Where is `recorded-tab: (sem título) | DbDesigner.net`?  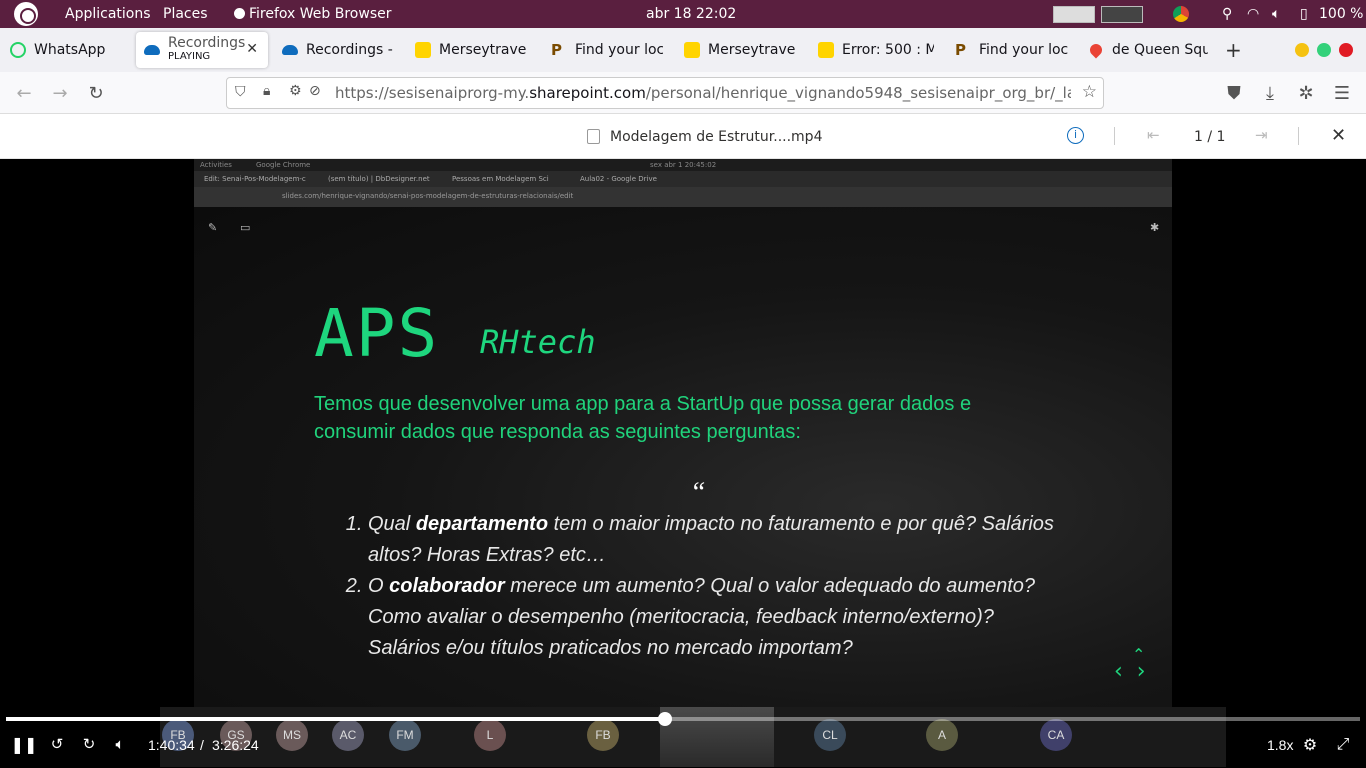 recorded-tab: (sem título) | DbDesigner.net is located at coordinates (379, 179).